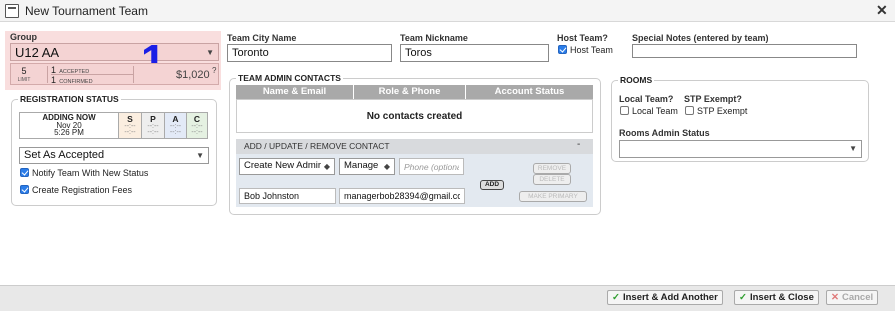  Describe the element at coordinates (114, 155) in the screenshot. I see `status-select: Set As Accepted ▼` at that location.